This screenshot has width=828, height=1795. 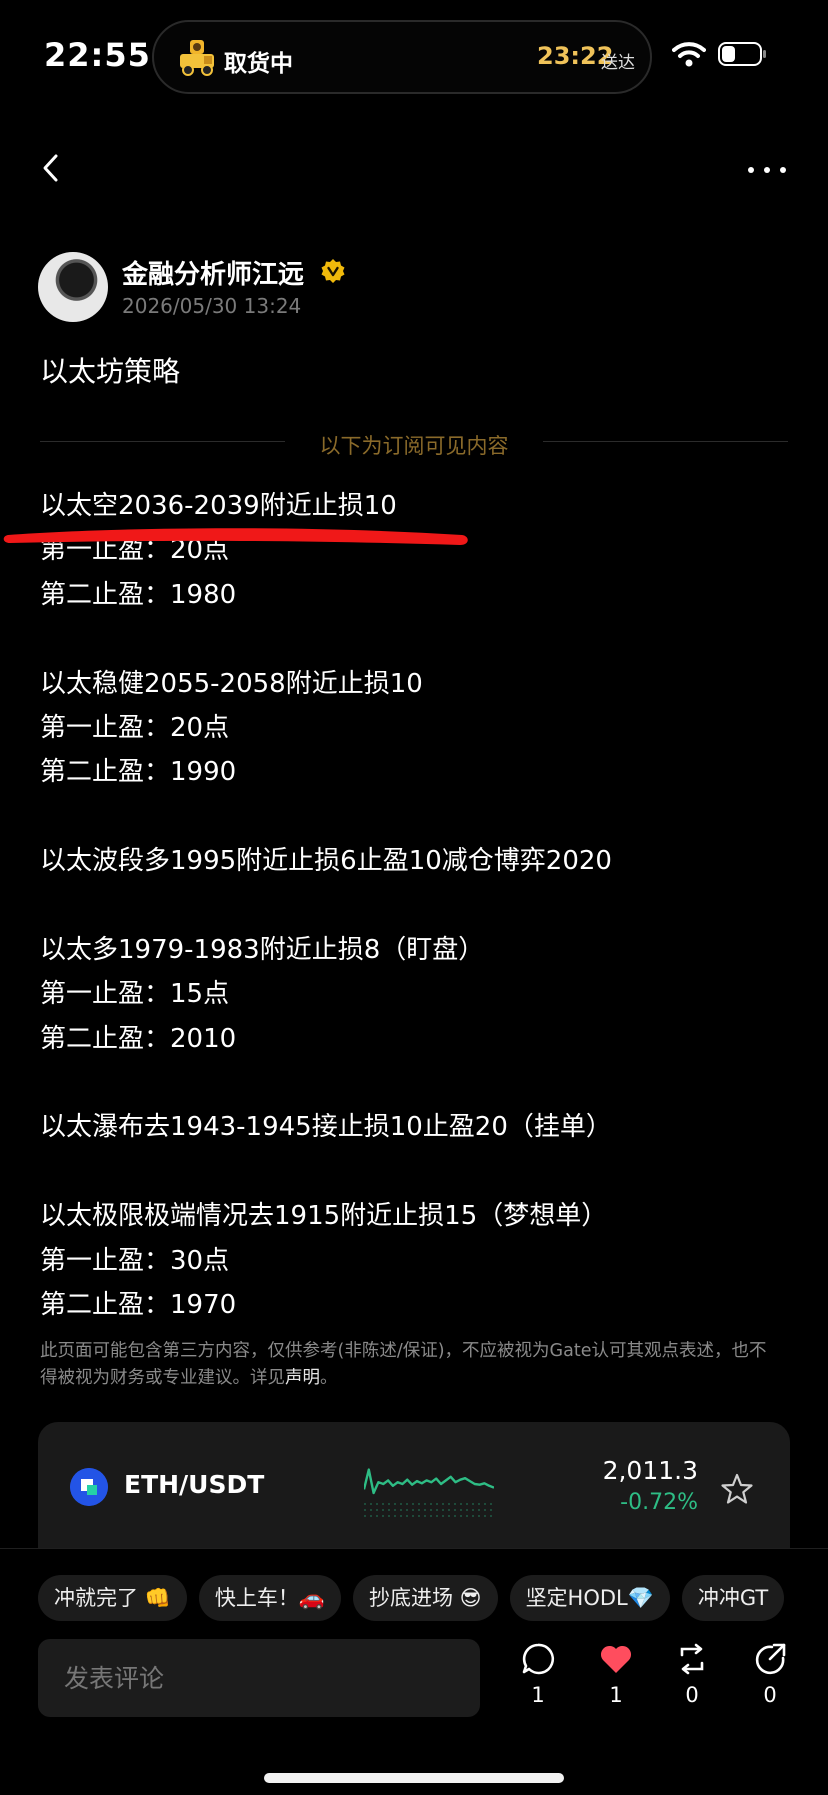 I want to click on favorite-star-icon, so click(x=737, y=1489).